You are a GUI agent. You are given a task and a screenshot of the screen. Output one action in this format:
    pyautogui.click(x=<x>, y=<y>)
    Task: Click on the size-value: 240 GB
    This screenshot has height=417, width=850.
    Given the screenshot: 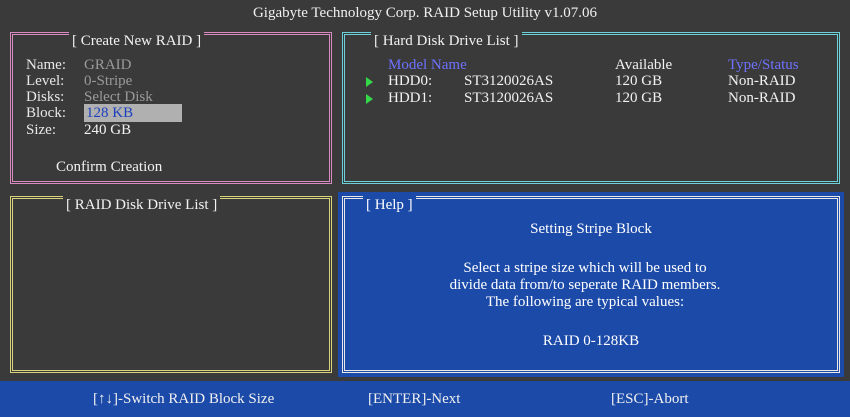 What is the action you would take?
    pyautogui.click(x=108, y=130)
    